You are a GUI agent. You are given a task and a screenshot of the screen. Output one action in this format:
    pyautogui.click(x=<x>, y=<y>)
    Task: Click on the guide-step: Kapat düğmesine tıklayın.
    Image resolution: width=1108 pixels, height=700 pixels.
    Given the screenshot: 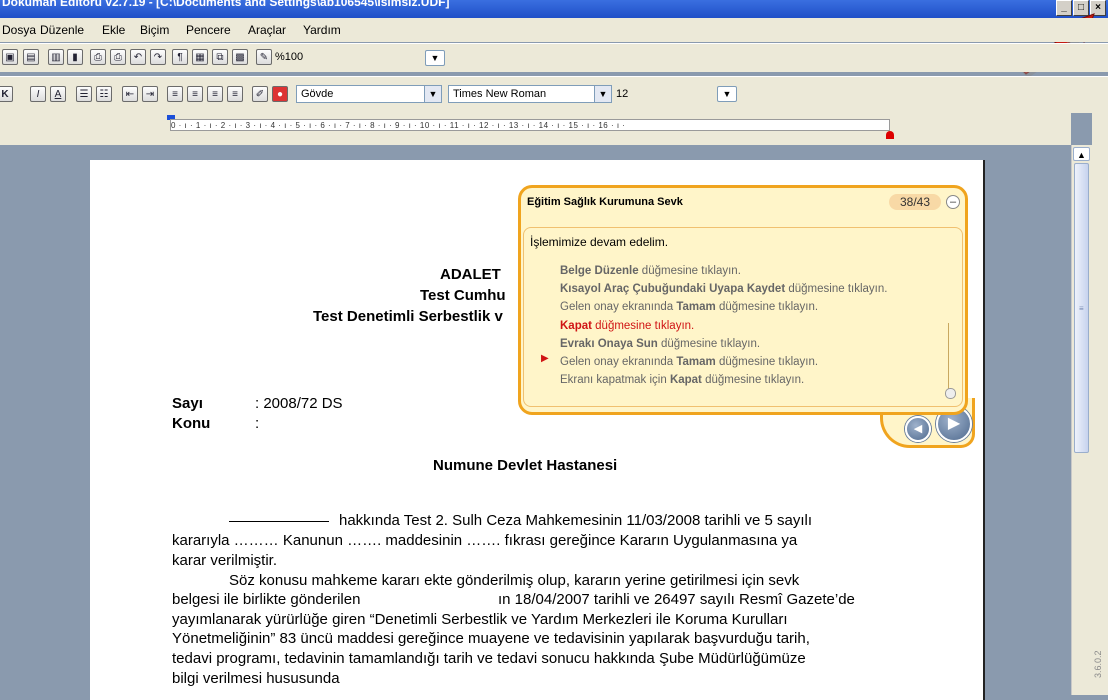 What is the action you would take?
    pyautogui.click(x=723, y=326)
    